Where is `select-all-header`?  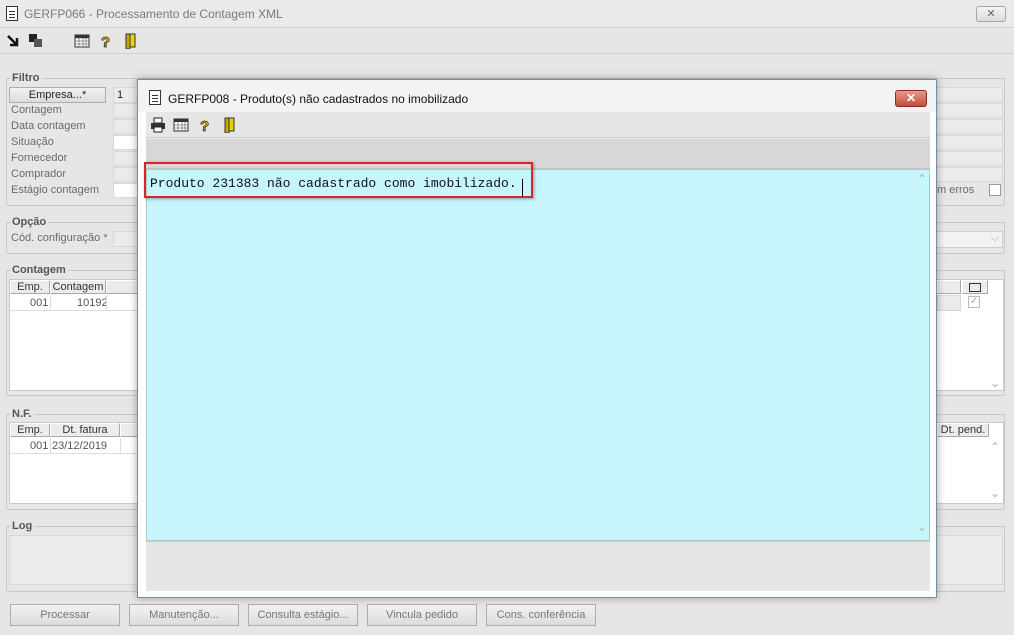
select-all-header is located at coordinates (975, 287).